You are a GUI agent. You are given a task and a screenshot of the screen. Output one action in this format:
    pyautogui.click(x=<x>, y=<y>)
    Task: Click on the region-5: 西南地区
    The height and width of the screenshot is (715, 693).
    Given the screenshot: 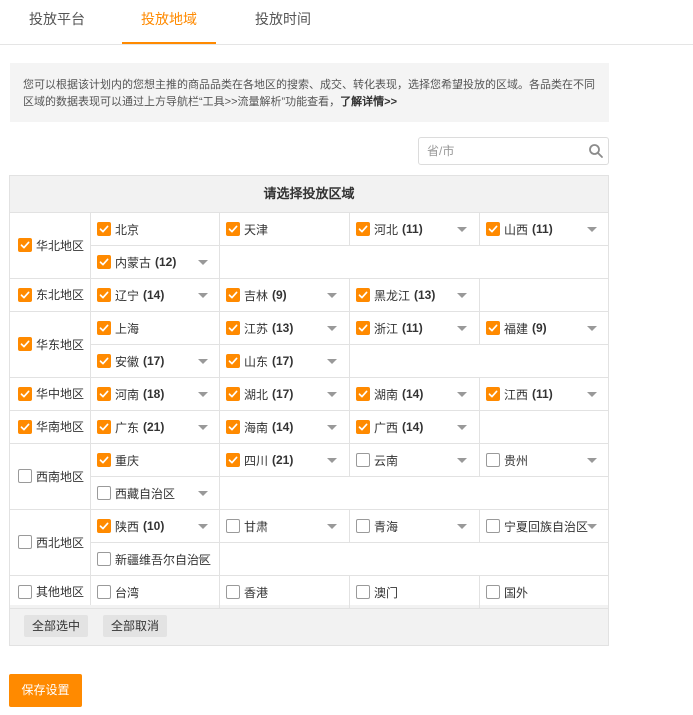 What is the action you would take?
    pyautogui.click(x=51, y=476)
    